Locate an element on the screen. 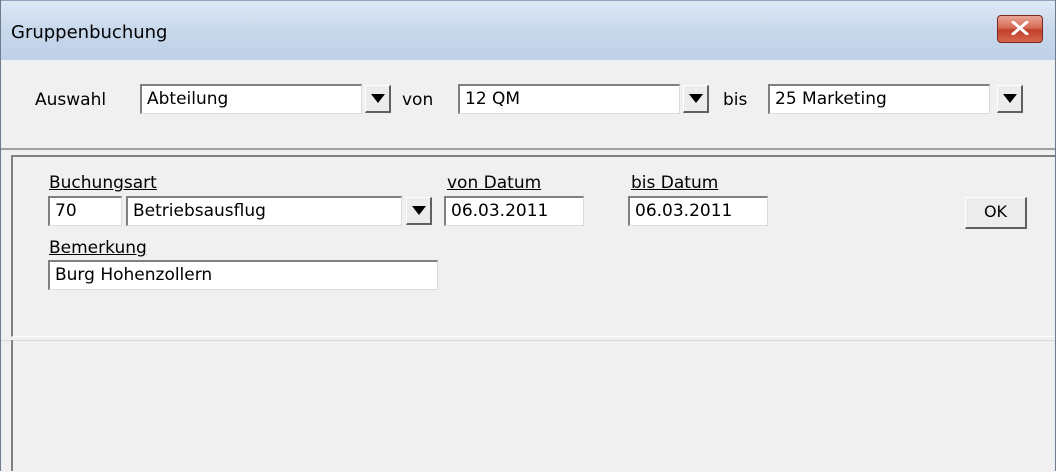 This screenshot has height=472, width=1056. booking-type-code: 70 is located at coordinates (66, 211).